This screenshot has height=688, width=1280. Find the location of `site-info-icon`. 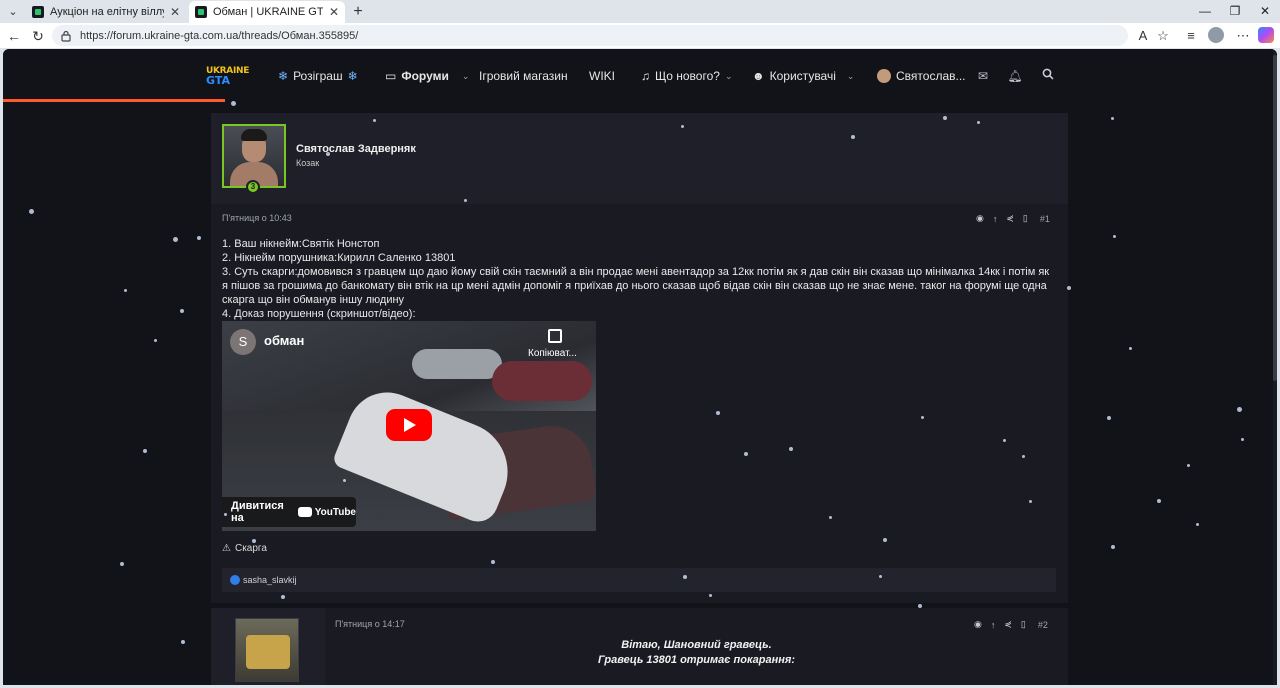

site-info-icon is located at coordinates (66, 36).